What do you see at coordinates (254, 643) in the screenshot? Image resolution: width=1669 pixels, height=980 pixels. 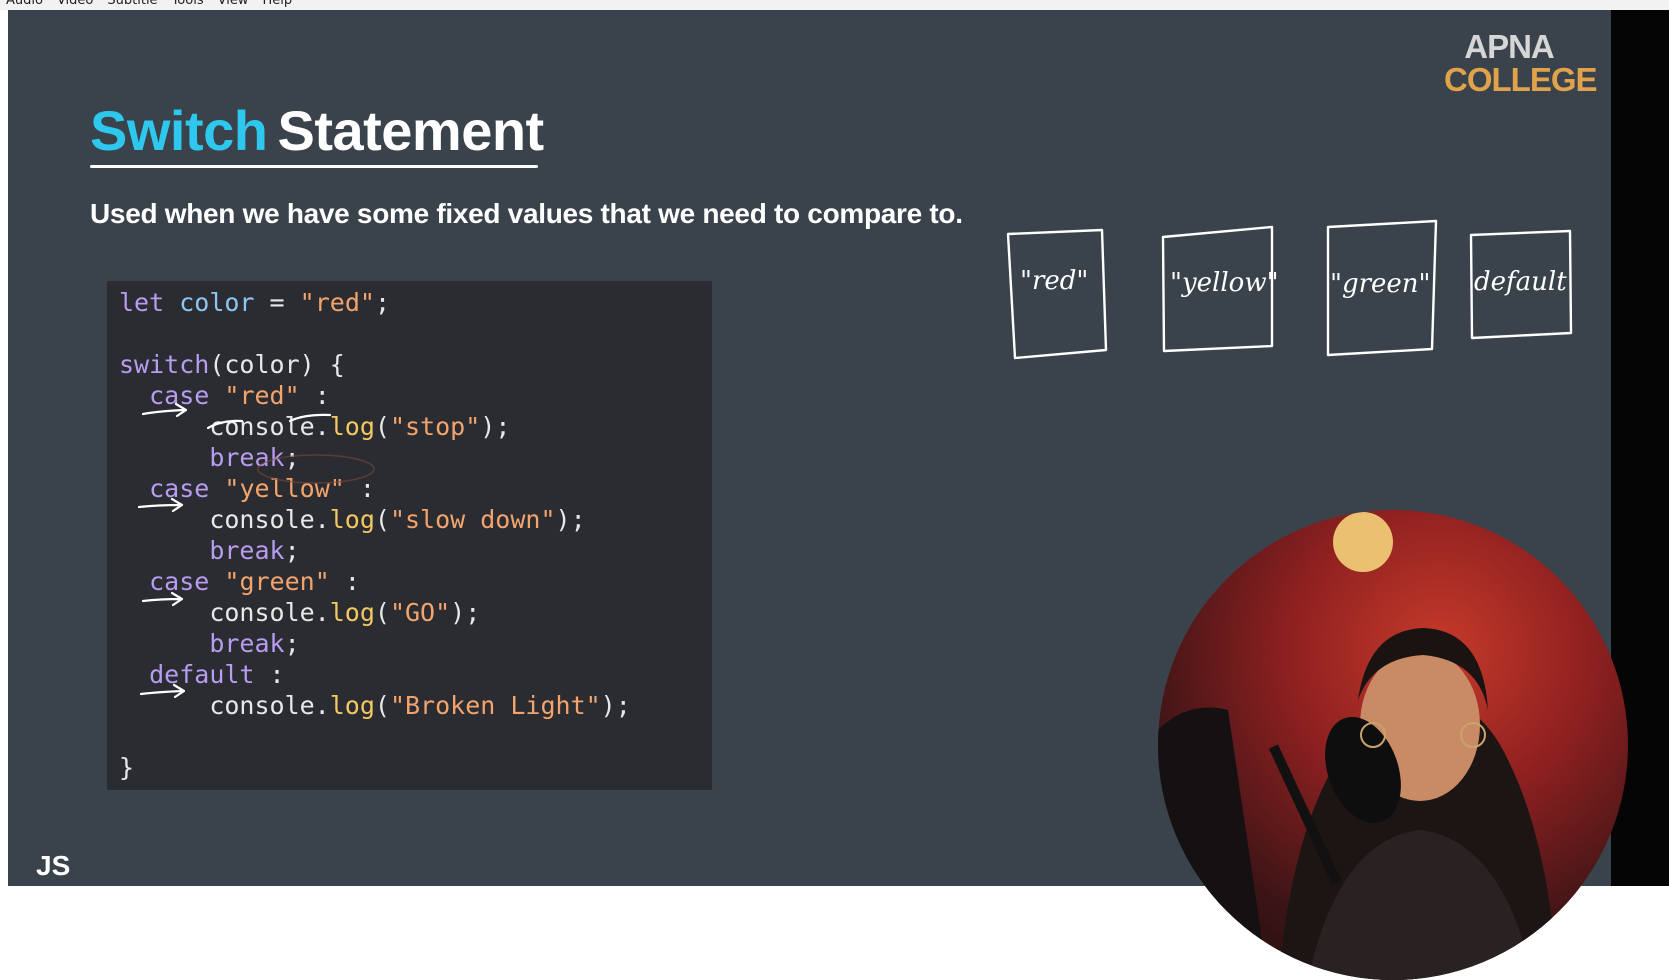 I see `code-line-12: break;` at bounding box center [254, 643].